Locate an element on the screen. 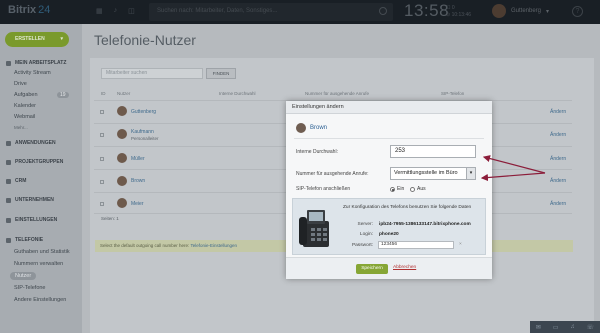  extension-input: 253 is located at coordinates (433, 151).